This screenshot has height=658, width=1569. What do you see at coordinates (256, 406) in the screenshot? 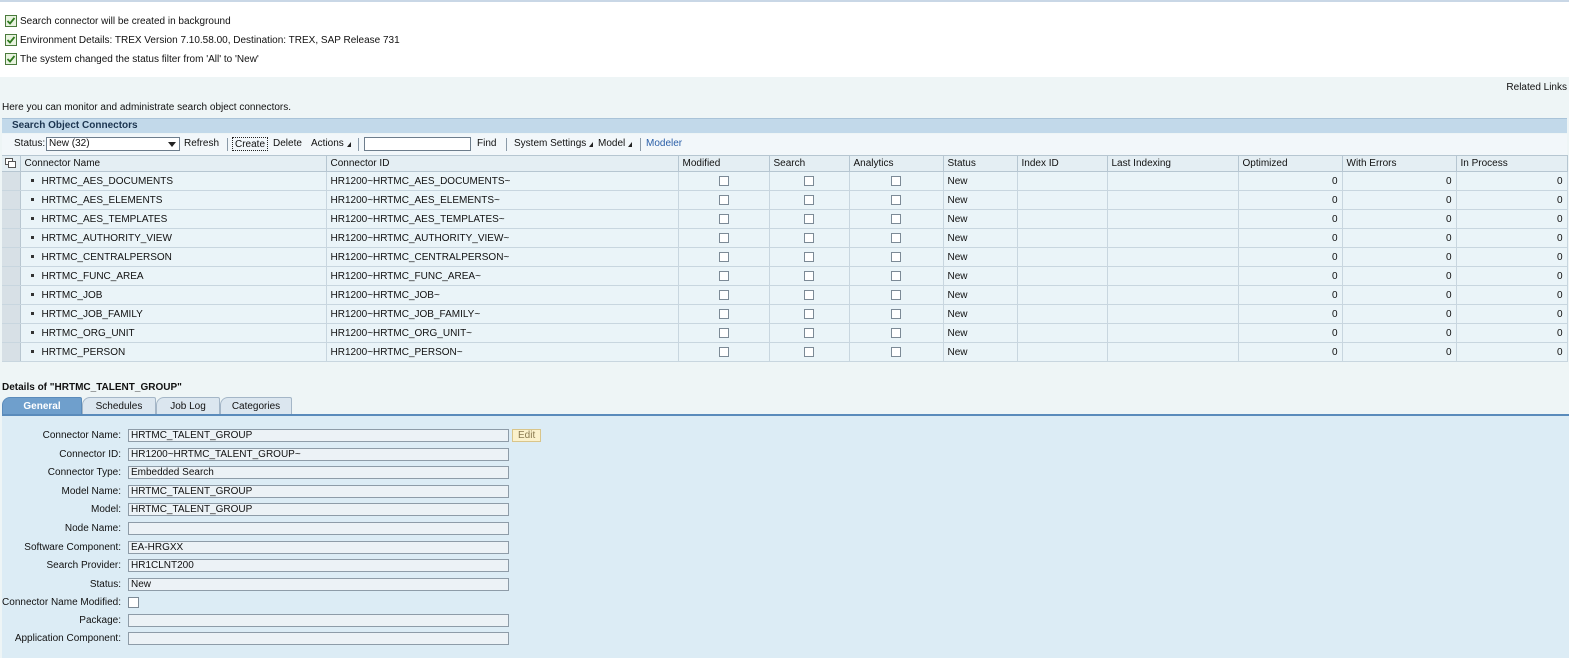
I see `tab-categories: Categories` at bounding box center [256, 406].